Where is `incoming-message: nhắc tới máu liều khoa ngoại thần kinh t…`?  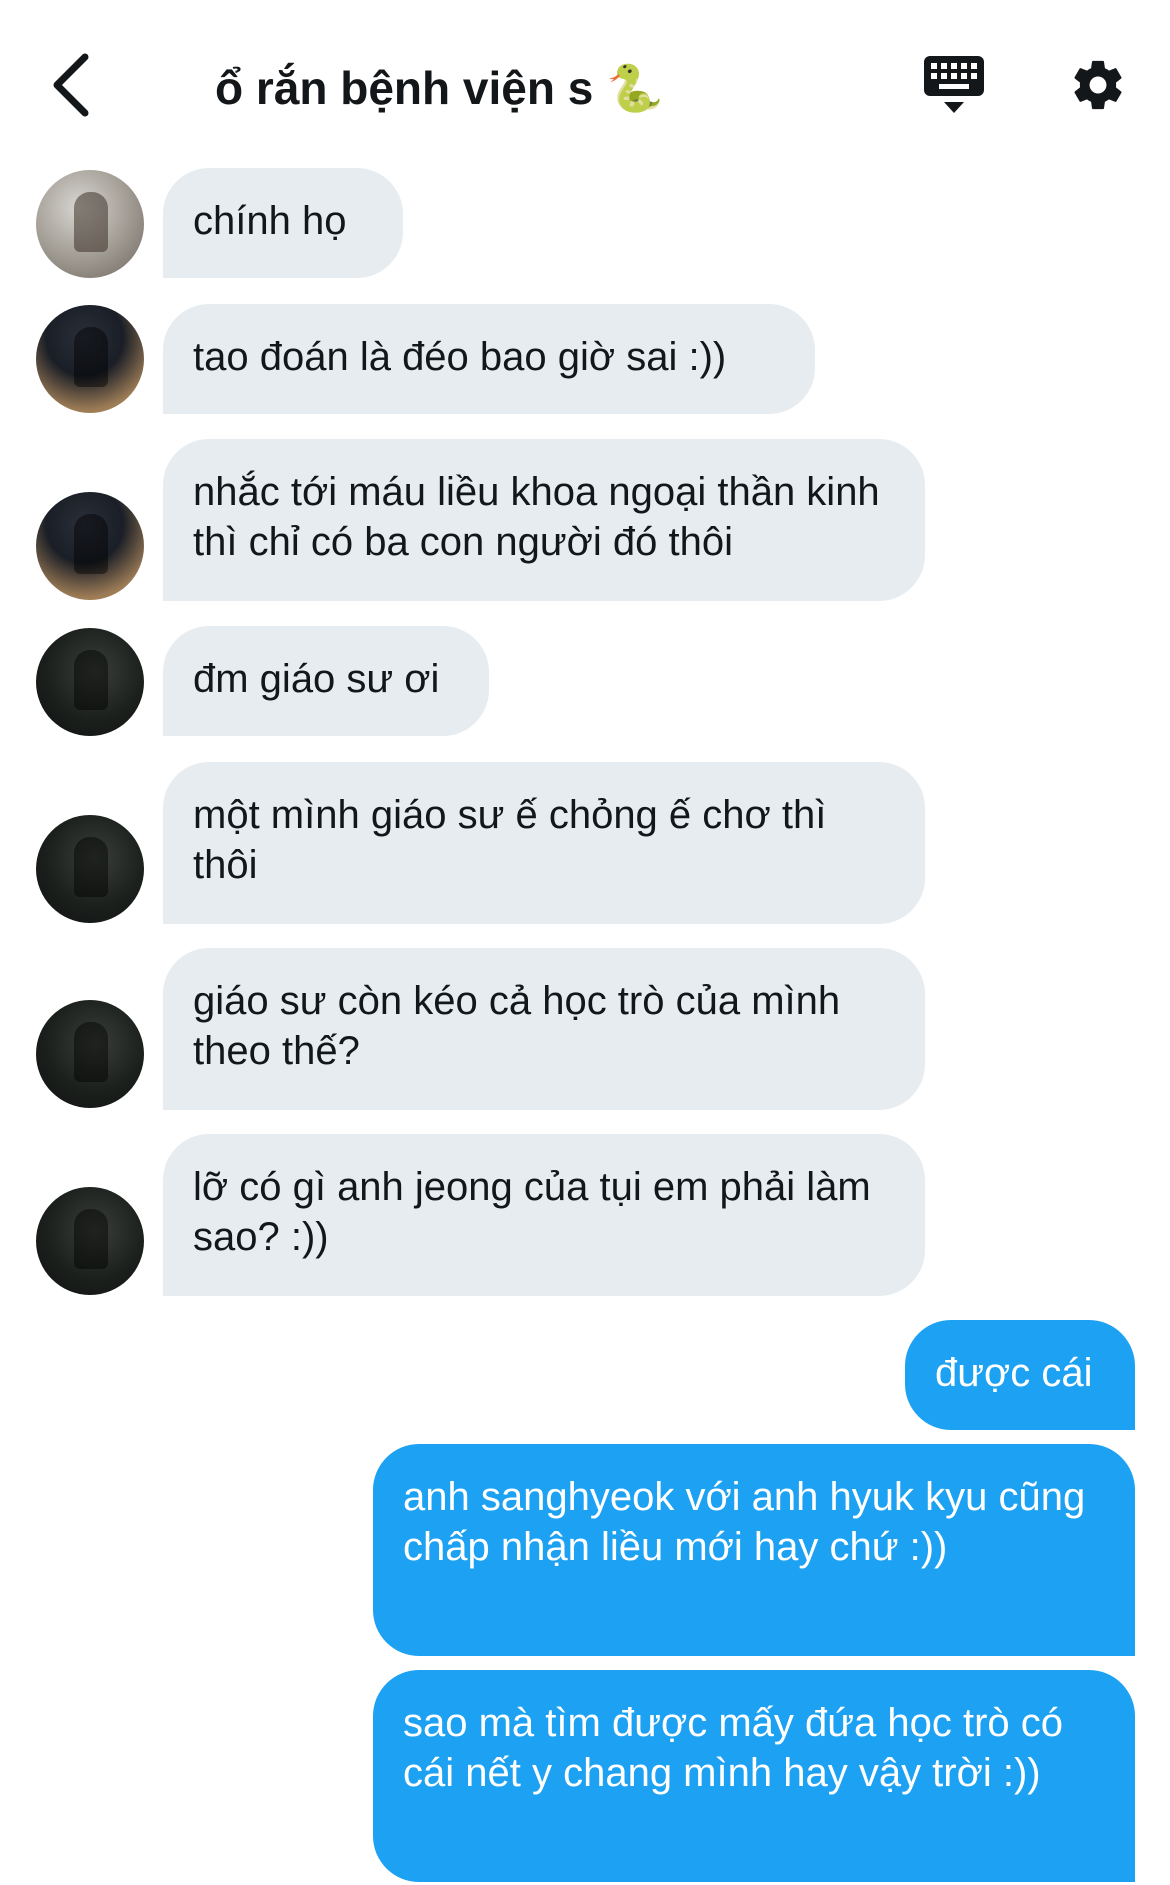 incoming-message: nhắc tới máu liều khoa ngoại thần kinh t… is located at coordinates (544, 520).